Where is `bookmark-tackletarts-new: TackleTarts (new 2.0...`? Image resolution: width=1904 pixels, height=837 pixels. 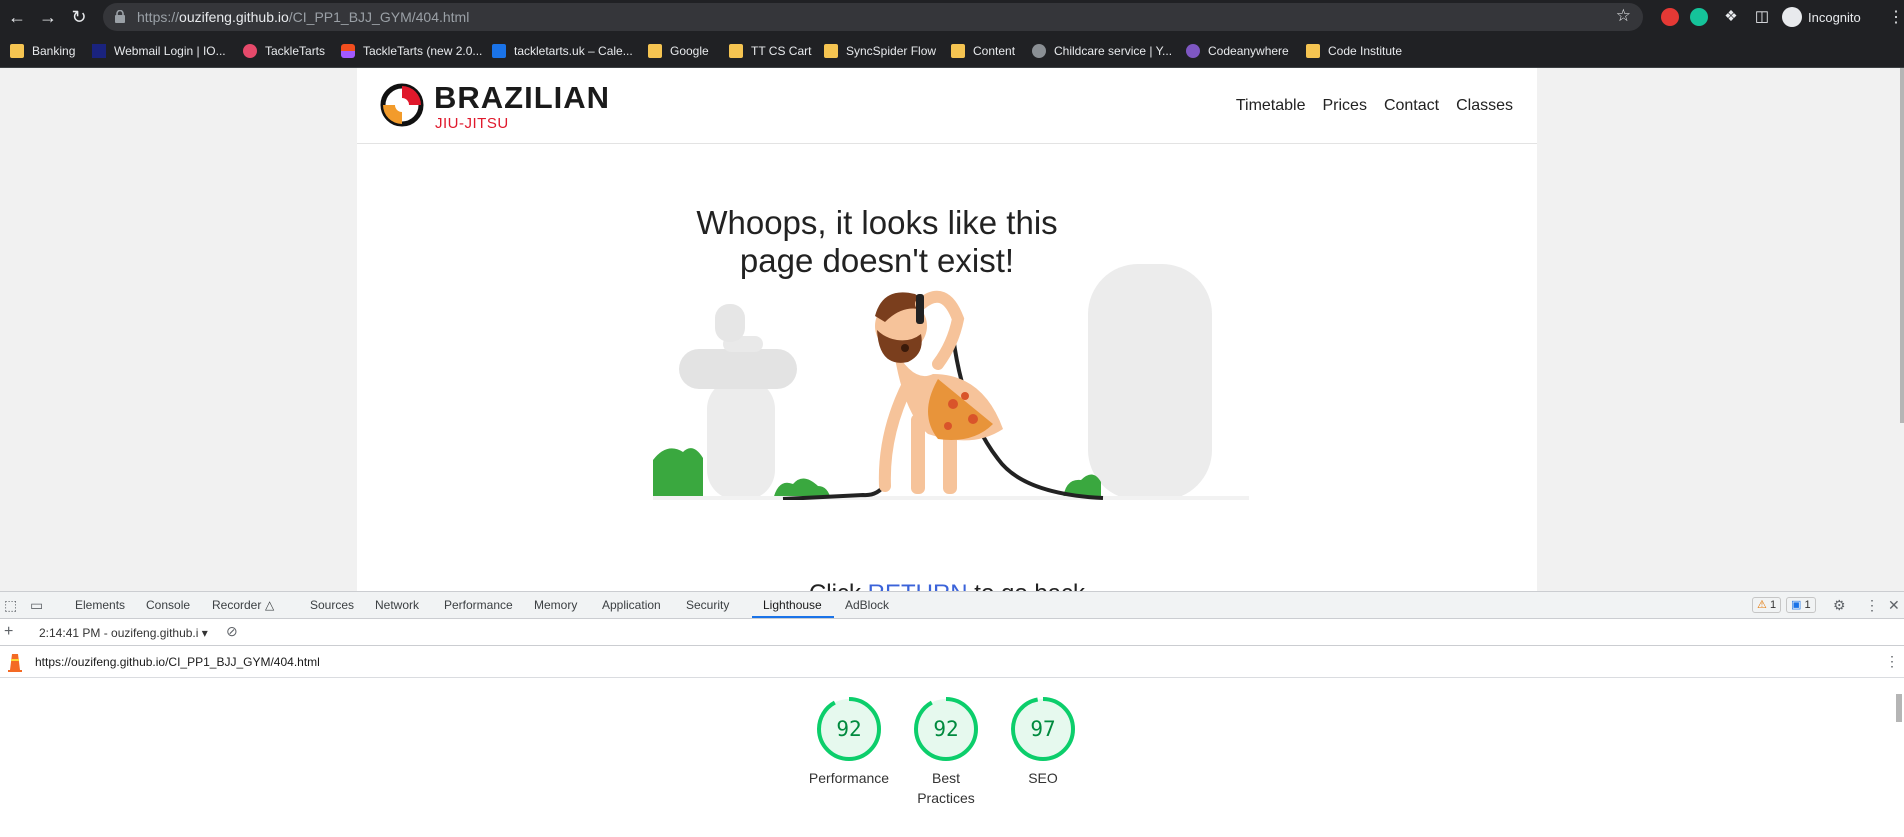
bookmark-tackletarts-new: TackleTarts (new 2.0... is located at coordinates (411, 51).